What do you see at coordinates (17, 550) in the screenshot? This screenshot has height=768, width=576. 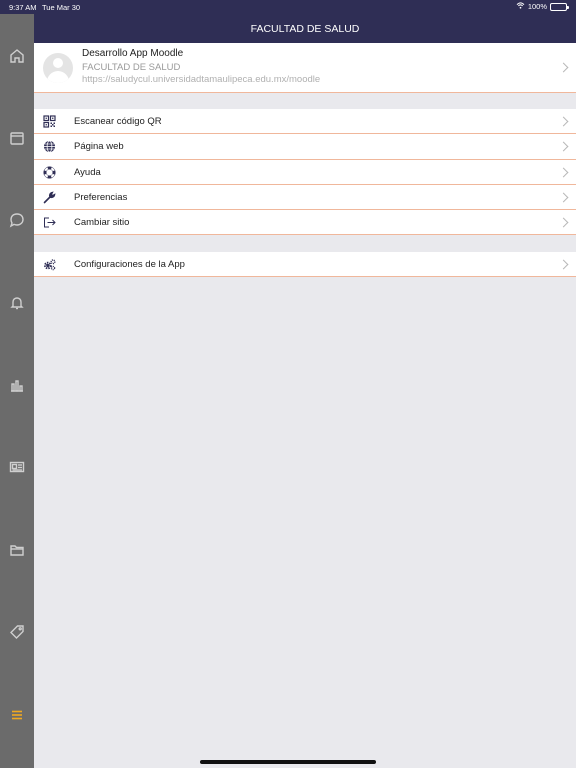 I see `folder-icon` at bounding box center [17, 550].